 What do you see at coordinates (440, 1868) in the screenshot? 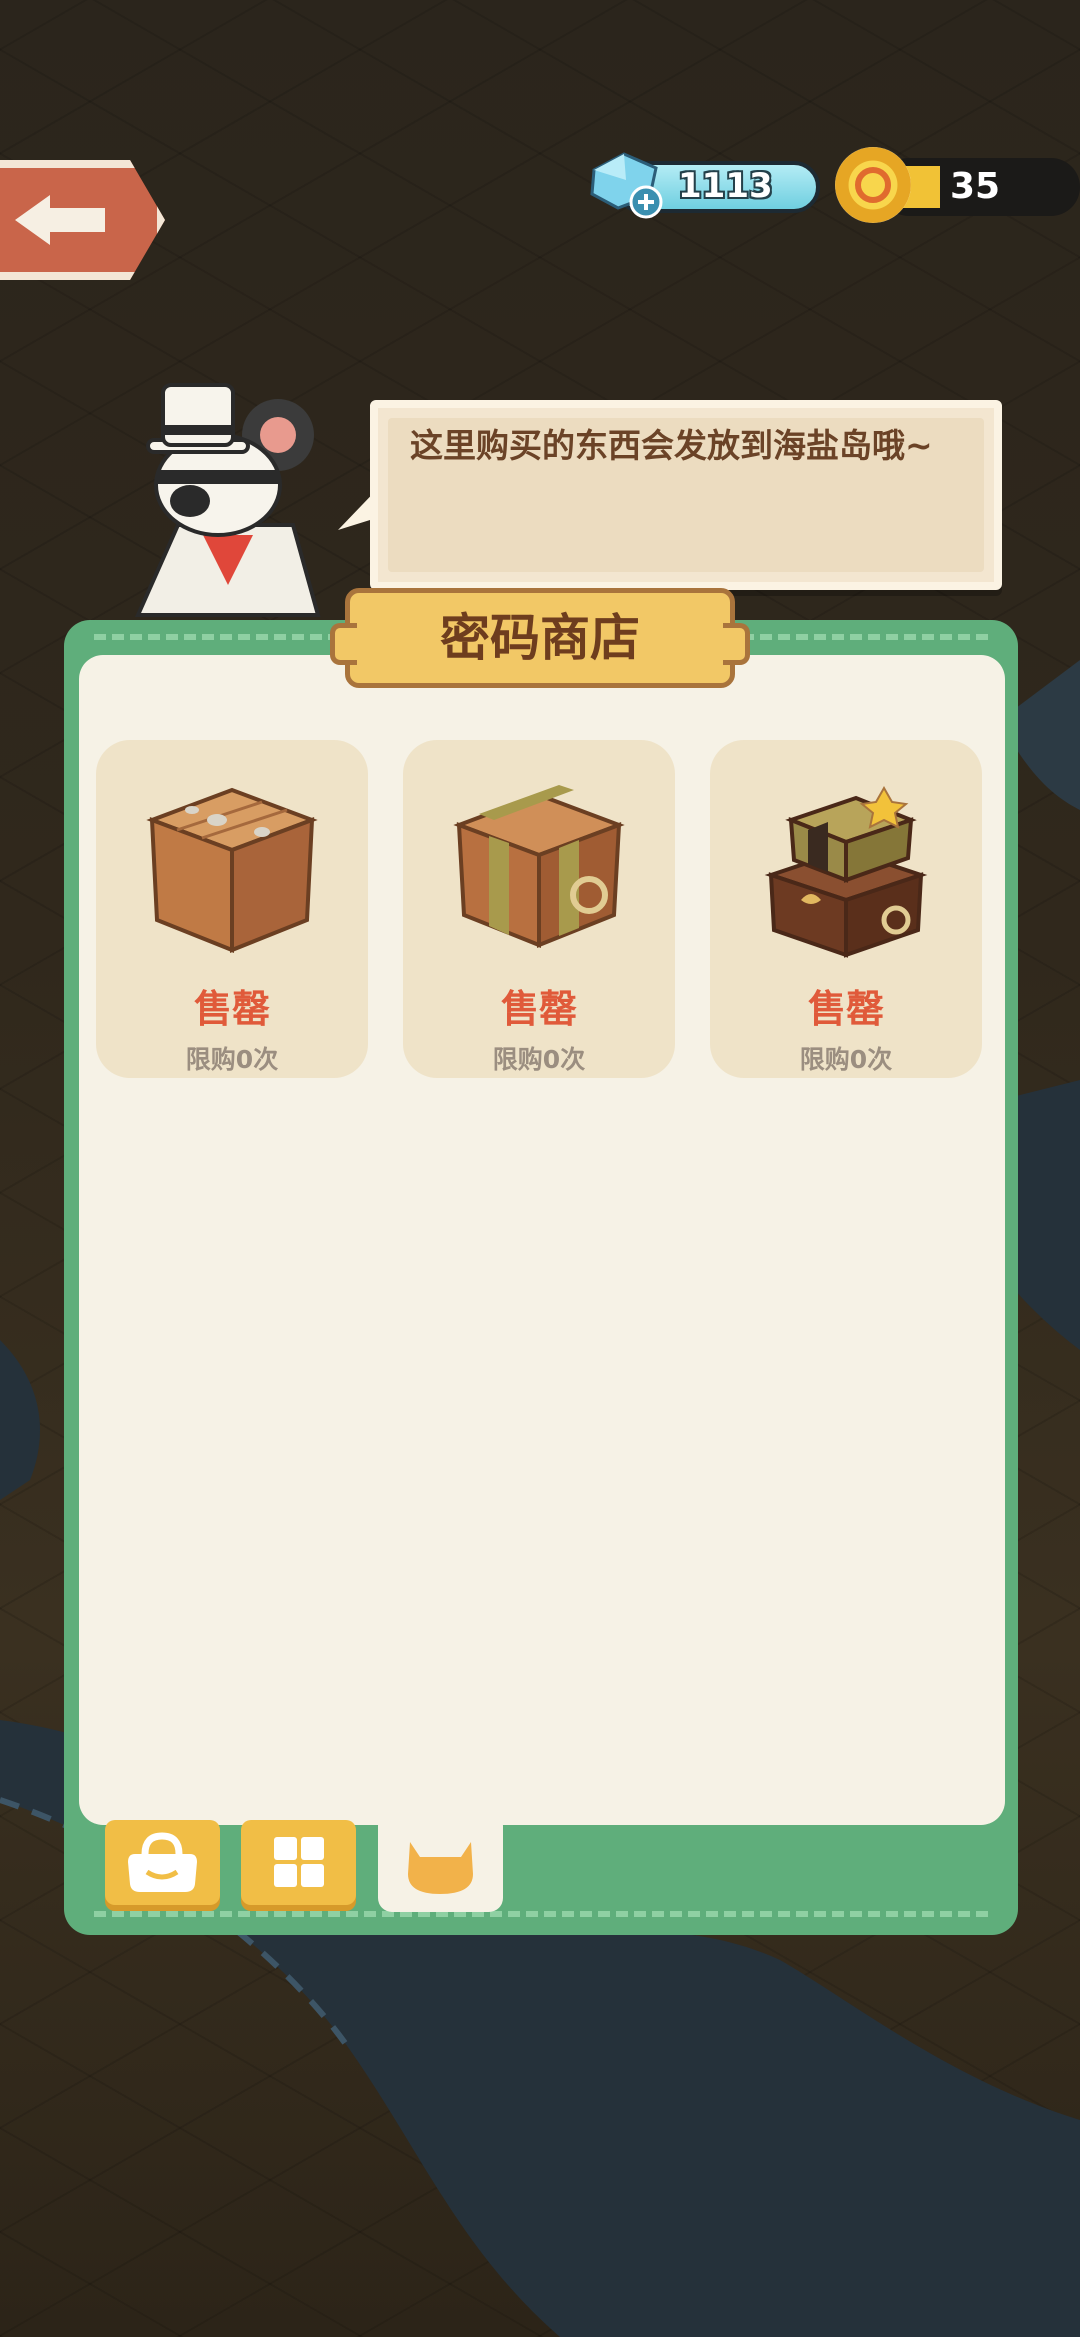
I see `cat-icon` at bounding box center [440, 1868].